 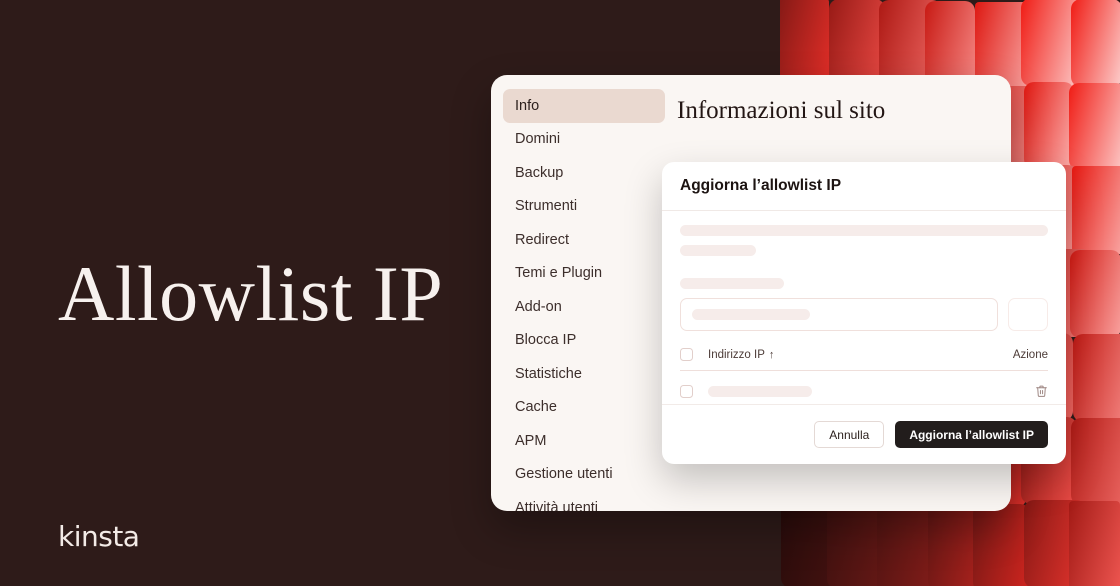 I want to click on select-all-checkbox, so click(x=686, y=354).